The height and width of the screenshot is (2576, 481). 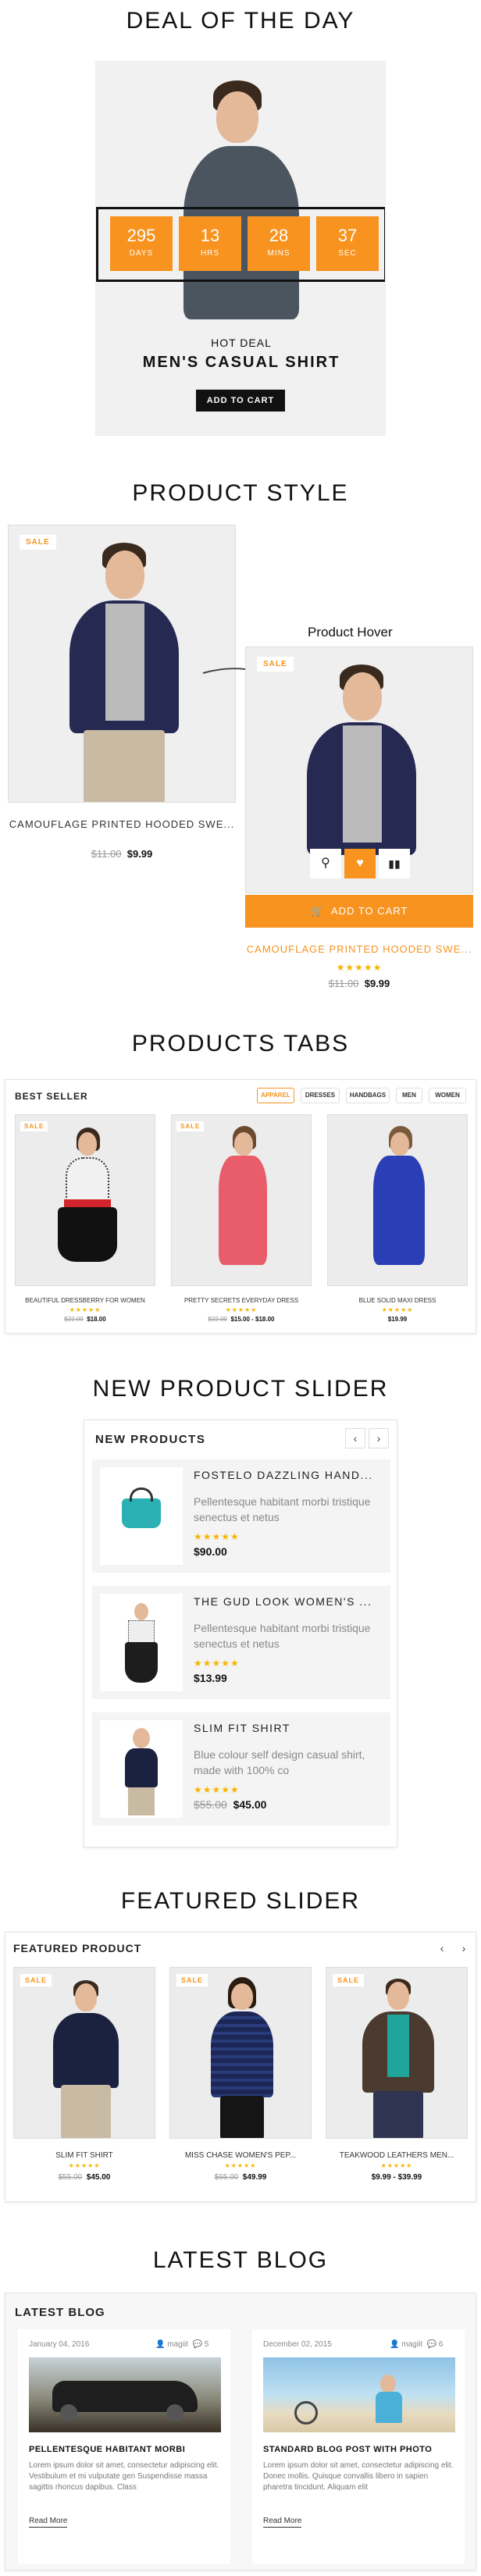 What do you see at coordinates (320, 1095) in the screenshot?
I see `tab-dresses: DRESSES` at bounding box center [320, 1095].